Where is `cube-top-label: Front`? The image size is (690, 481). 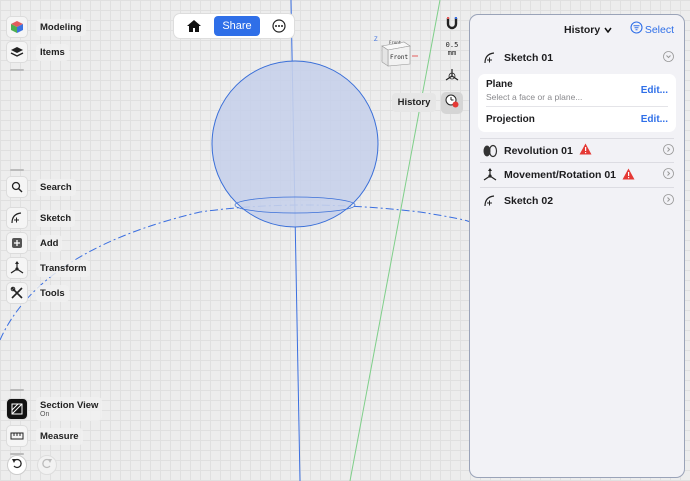 cube-top-label: Front is located at coordinates (395, 42).